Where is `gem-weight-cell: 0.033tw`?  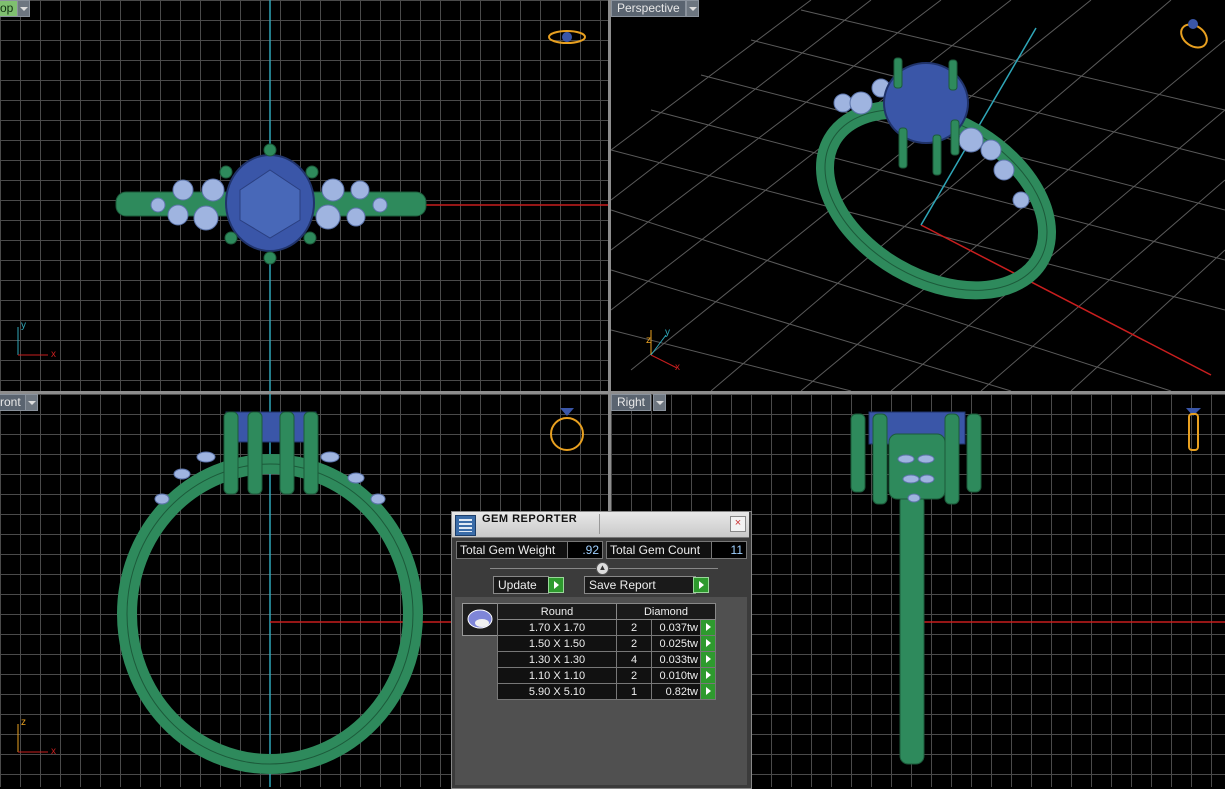
gem-weight-cell: 0.033tw is located at coordinates (676, 659).